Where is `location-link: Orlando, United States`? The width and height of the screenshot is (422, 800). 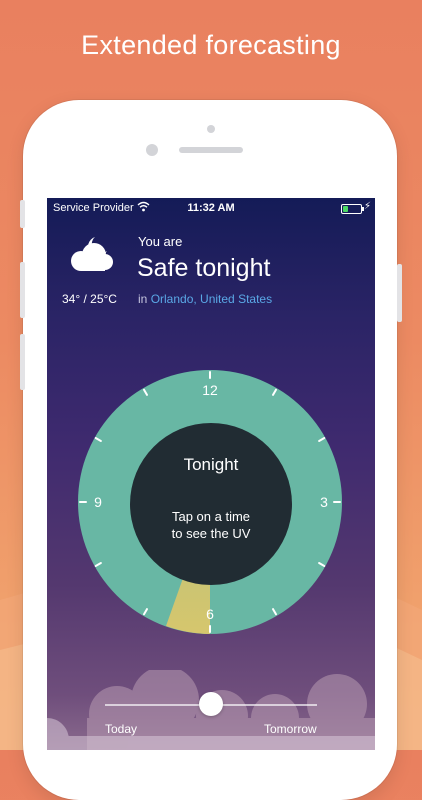 location-link: Orlando, United States is located at coordinates (211, 299).